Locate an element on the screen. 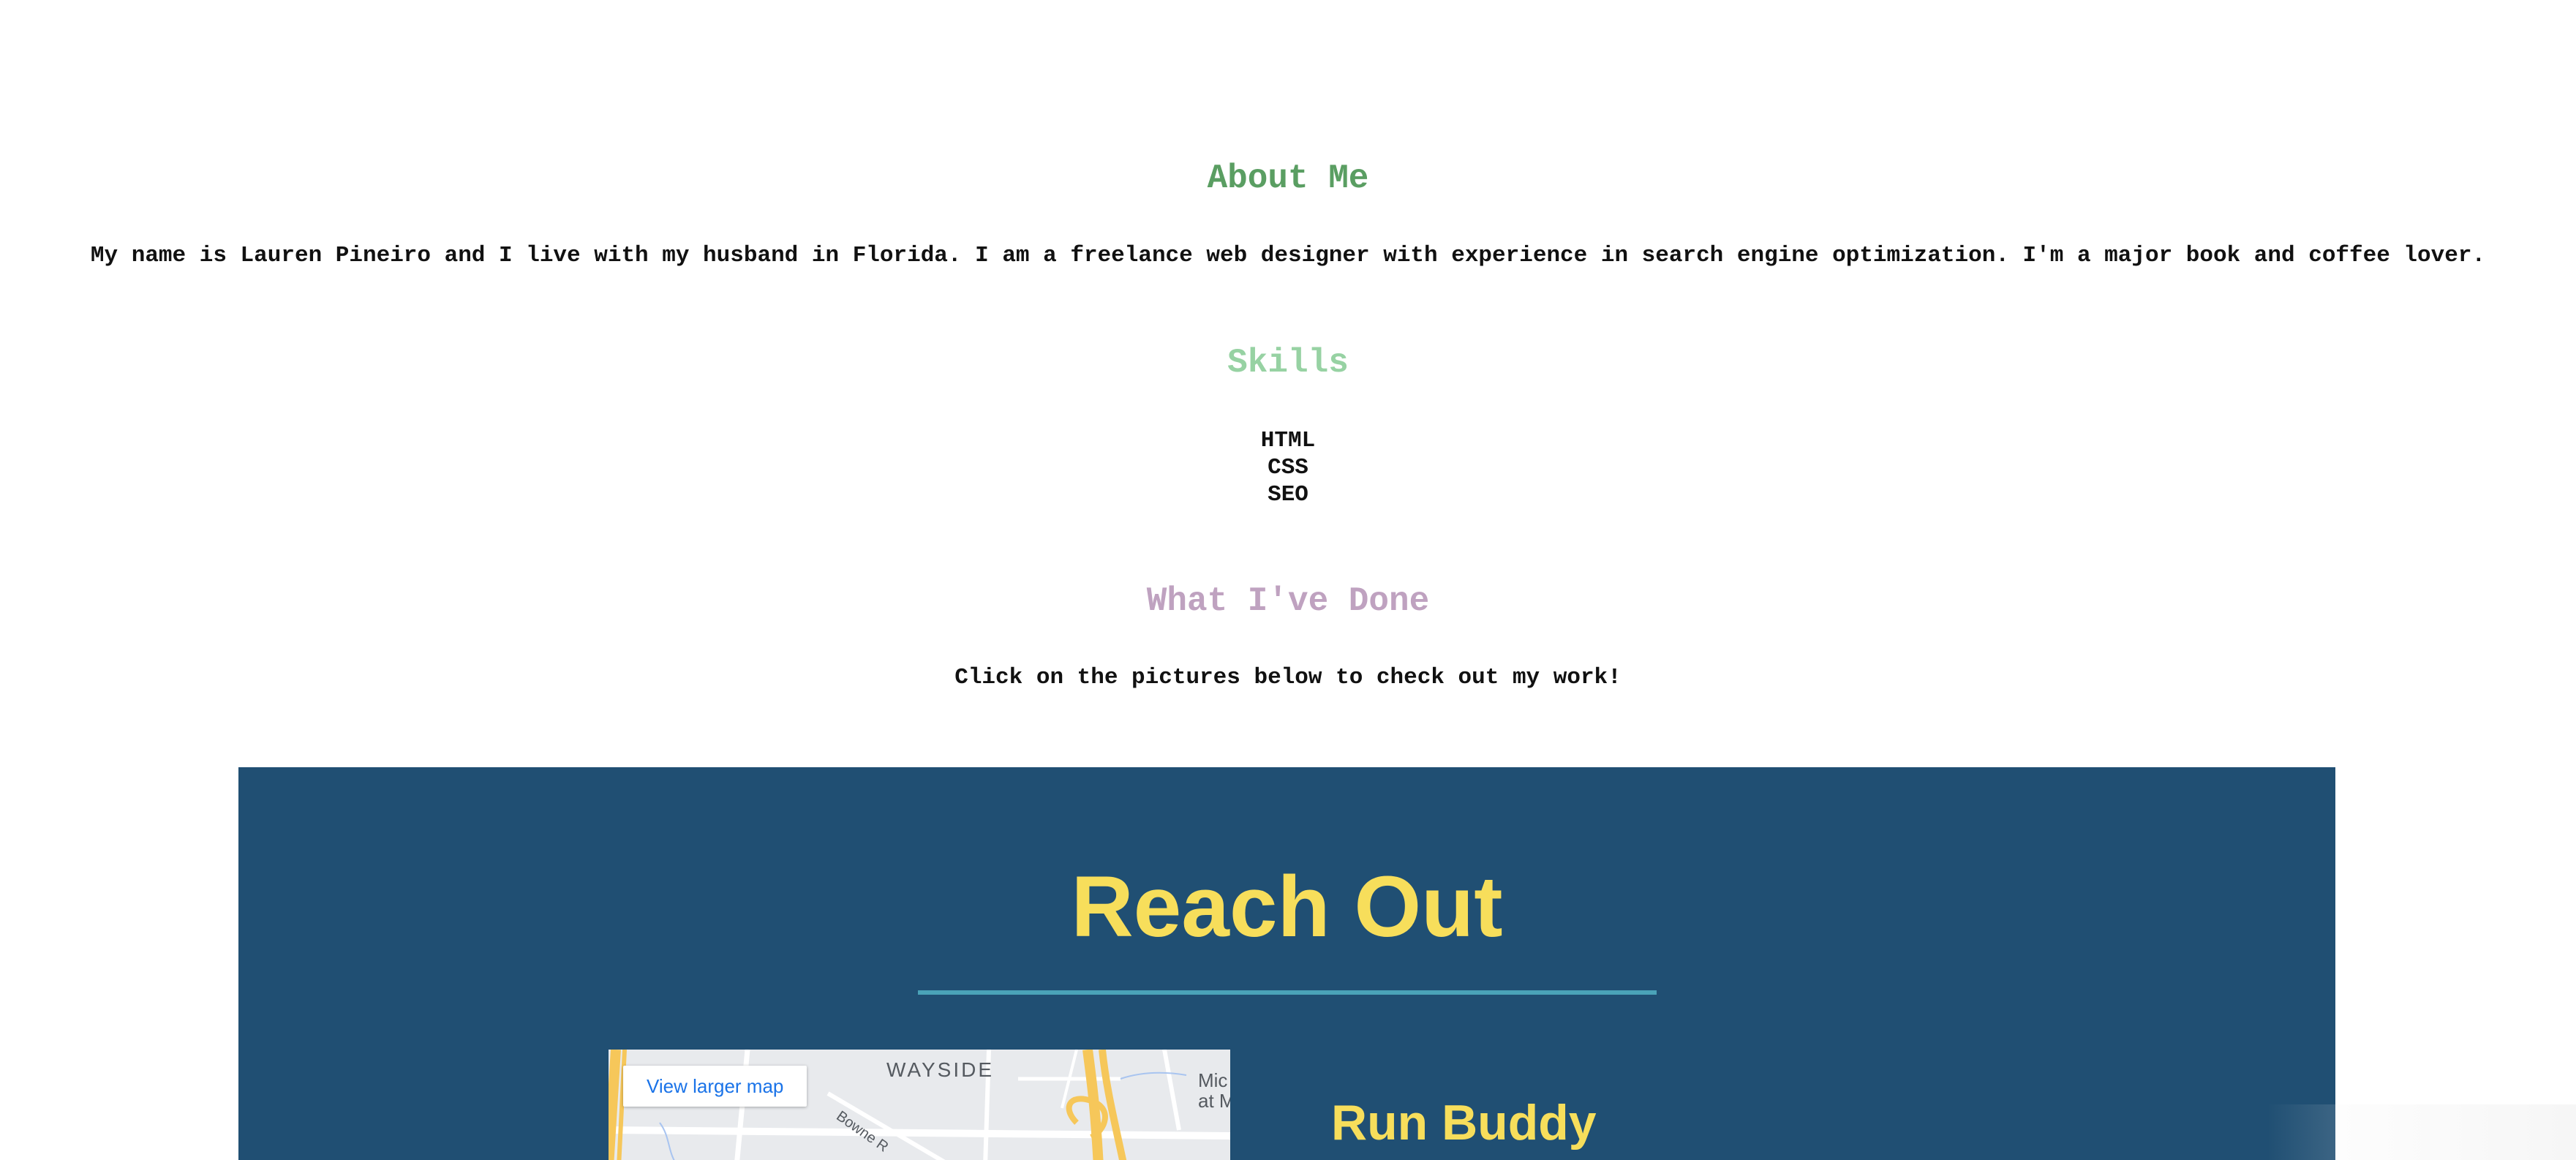 This screenshot has height=1160, width=2576. skills-list: HTML CSS SEO is located at coordinates (1288, 467).